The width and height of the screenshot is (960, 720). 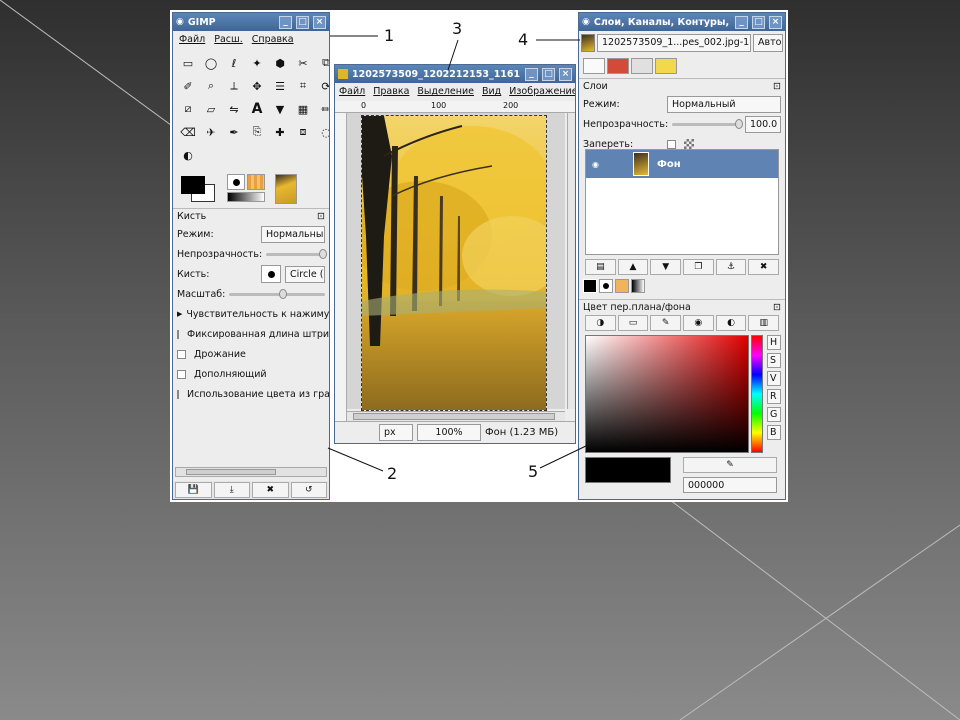 I want to click on color-picker-icon: ✐, so click(x=188, y=86).